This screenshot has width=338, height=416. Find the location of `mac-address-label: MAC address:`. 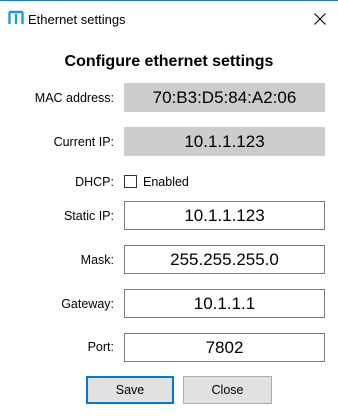

mac-address-label: MAC address: is located at coordinates (74, 98).